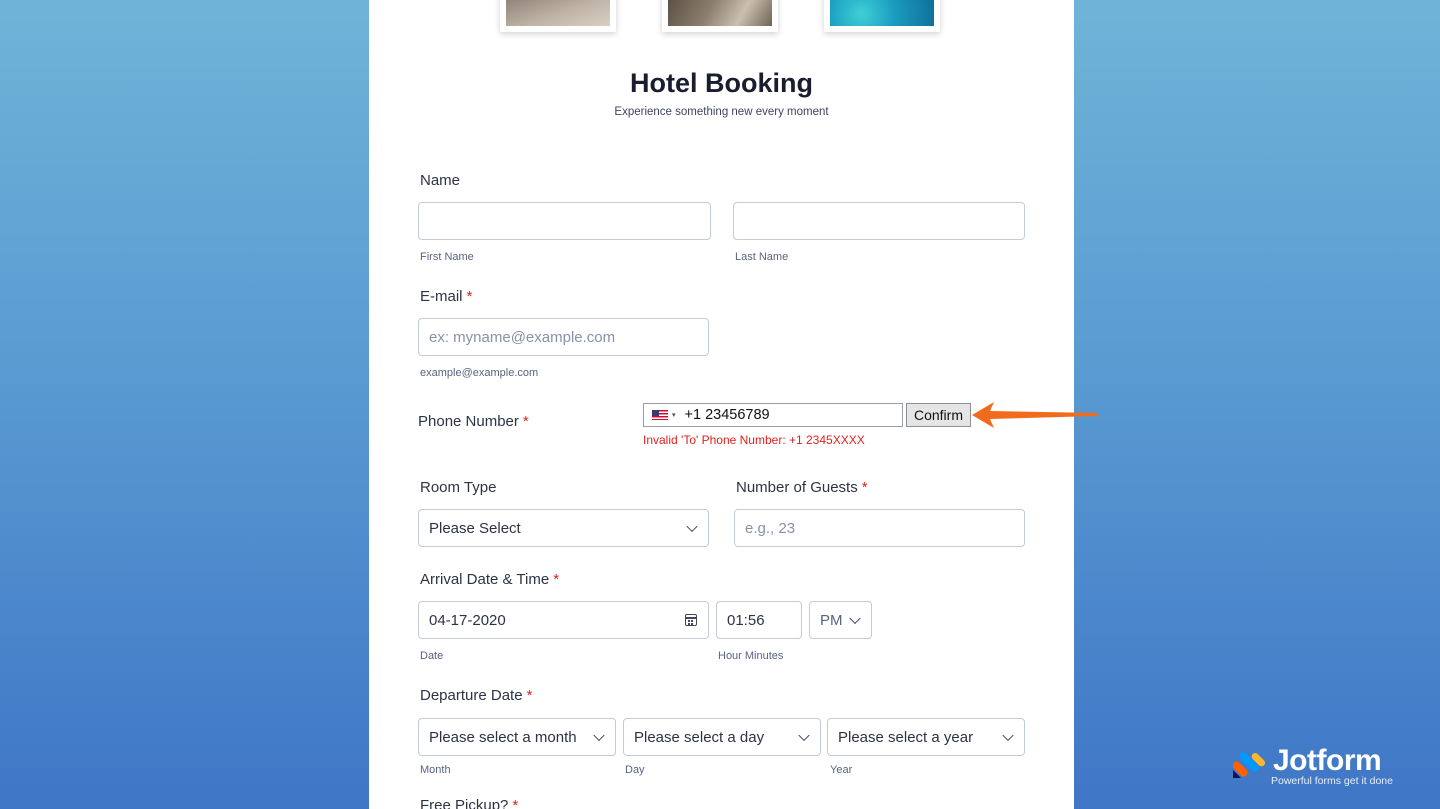 This screenshot has height=809, width=1440. What do you see at coordinates (831, 620) in the screenshot?
I see `ampm-value: PM` at bounding box center [831, 620].